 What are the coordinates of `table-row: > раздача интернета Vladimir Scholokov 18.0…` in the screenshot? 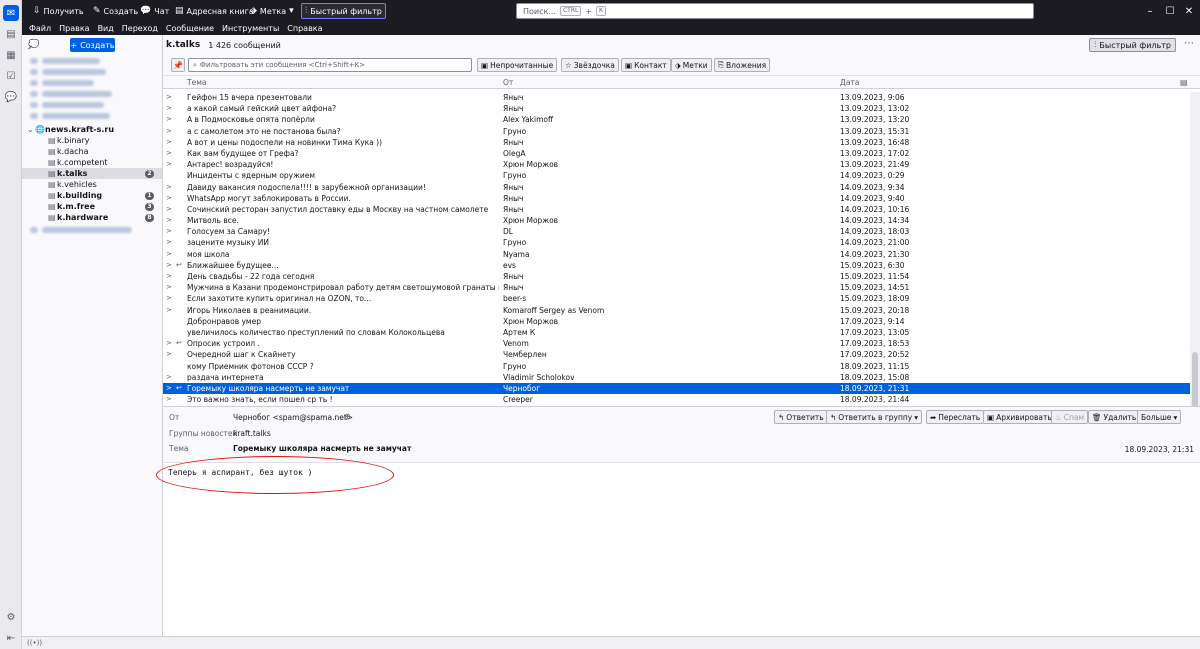 It's located at (676, 377).